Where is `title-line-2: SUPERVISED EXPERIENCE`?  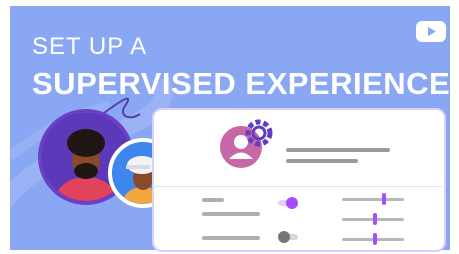
title-line-2: SUPERVISED EXPERIENCE is located at coordinates (241, 83).